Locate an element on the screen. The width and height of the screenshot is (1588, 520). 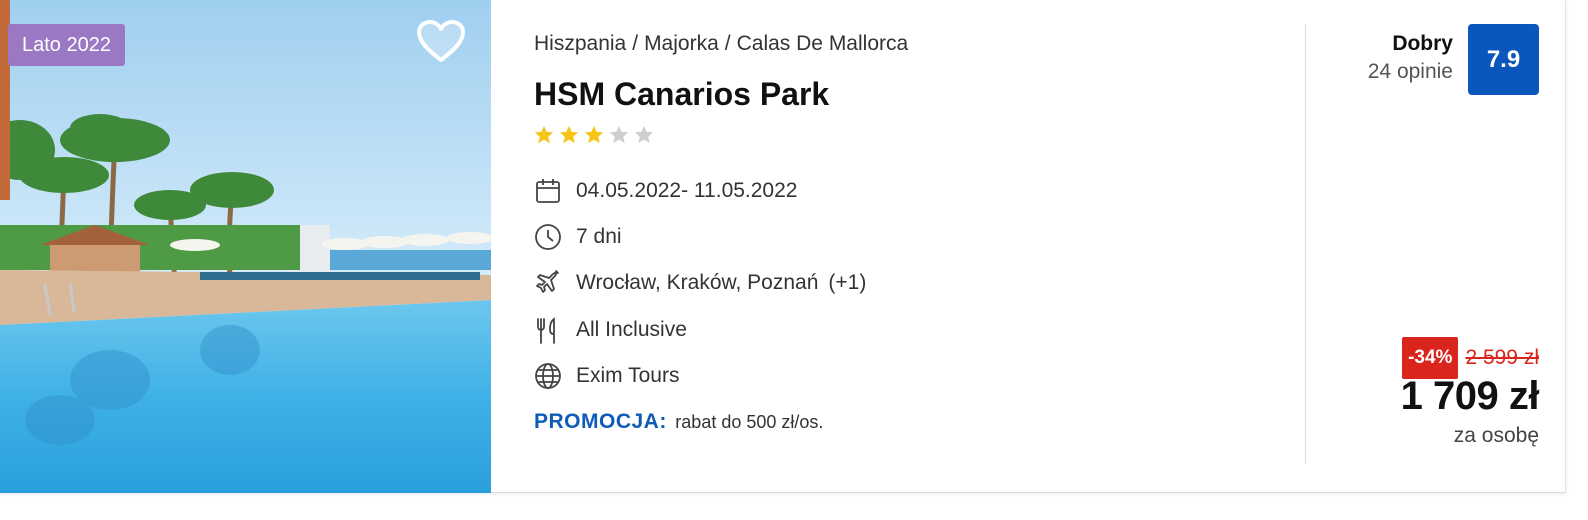
departure-text: Wrocław, Kraków, Poznań is located at coordinates (697, 282).